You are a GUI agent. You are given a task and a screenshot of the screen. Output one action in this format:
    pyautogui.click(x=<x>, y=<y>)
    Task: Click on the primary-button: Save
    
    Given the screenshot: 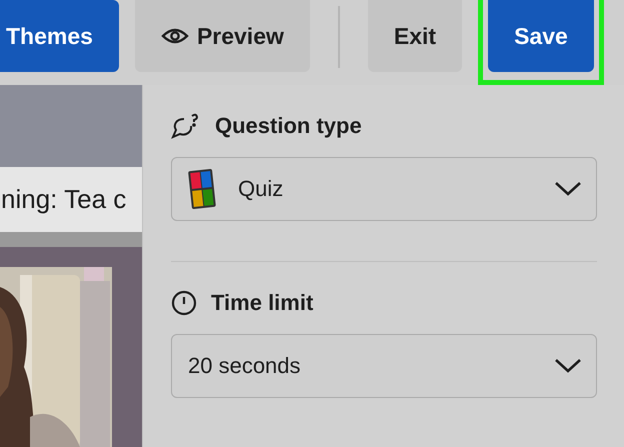 What is the action you would take?
    pyautogui.click(x=541, y=36)
    